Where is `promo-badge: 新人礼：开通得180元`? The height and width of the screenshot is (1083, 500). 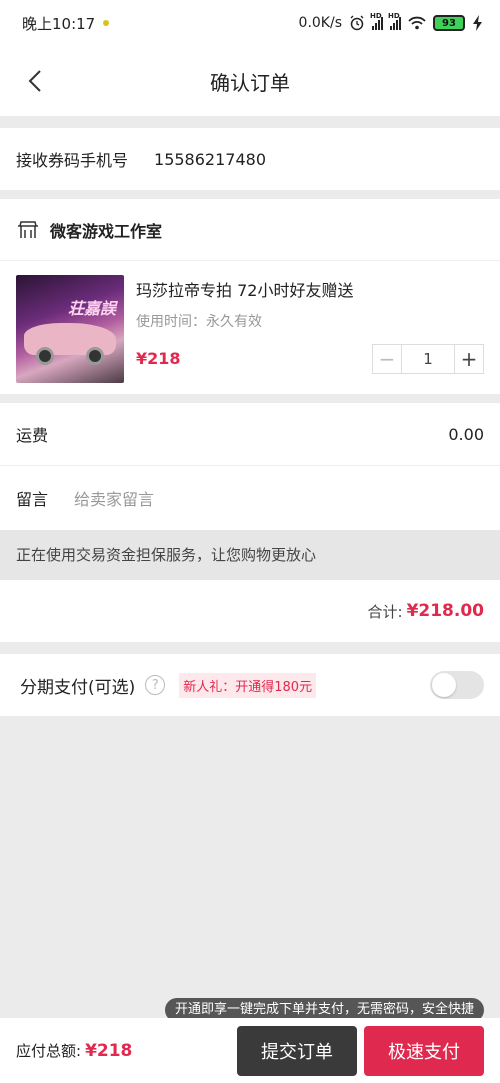
promo-badge: 新人礼：开通得180元 is located at coordinates (248, 685).